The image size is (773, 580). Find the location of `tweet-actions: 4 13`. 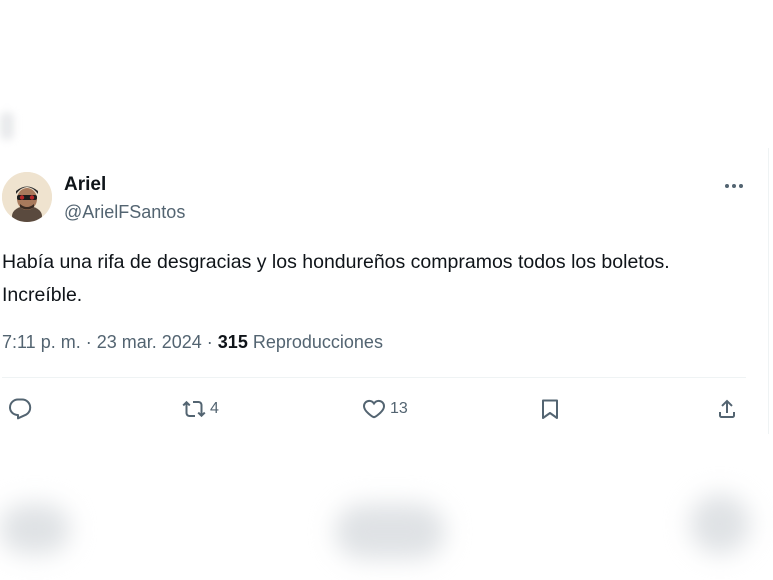

tweet-actions: 4 13 is located at coordinates (384, 409).